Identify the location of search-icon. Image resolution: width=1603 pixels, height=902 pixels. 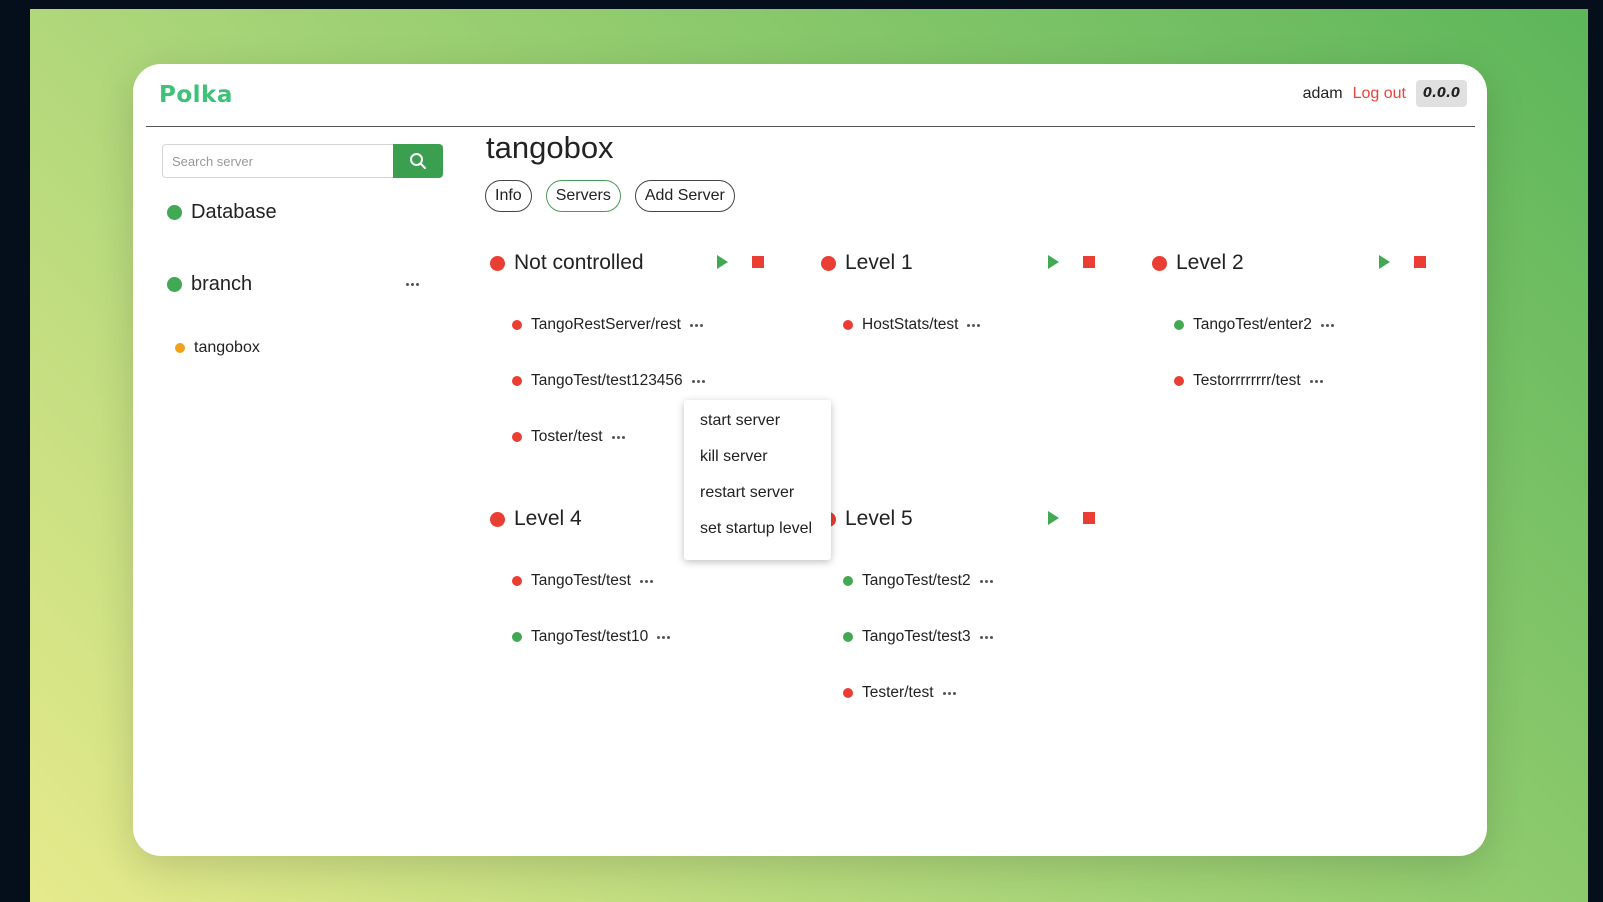
(418, 161).